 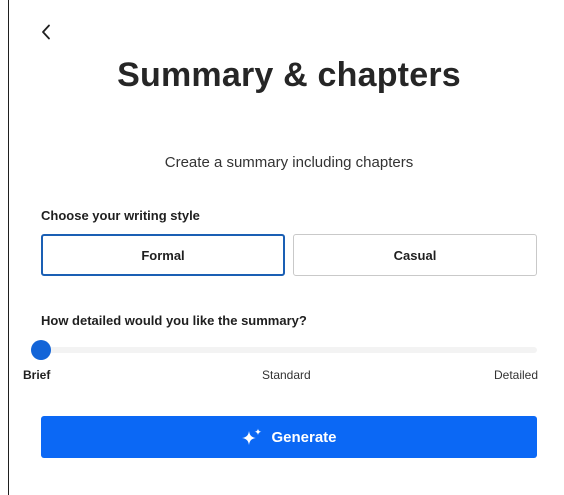 What do you see at coordinates (289, 350) in the screenshot?
I see `detail-slider-track` at bounding box center [289, 350].